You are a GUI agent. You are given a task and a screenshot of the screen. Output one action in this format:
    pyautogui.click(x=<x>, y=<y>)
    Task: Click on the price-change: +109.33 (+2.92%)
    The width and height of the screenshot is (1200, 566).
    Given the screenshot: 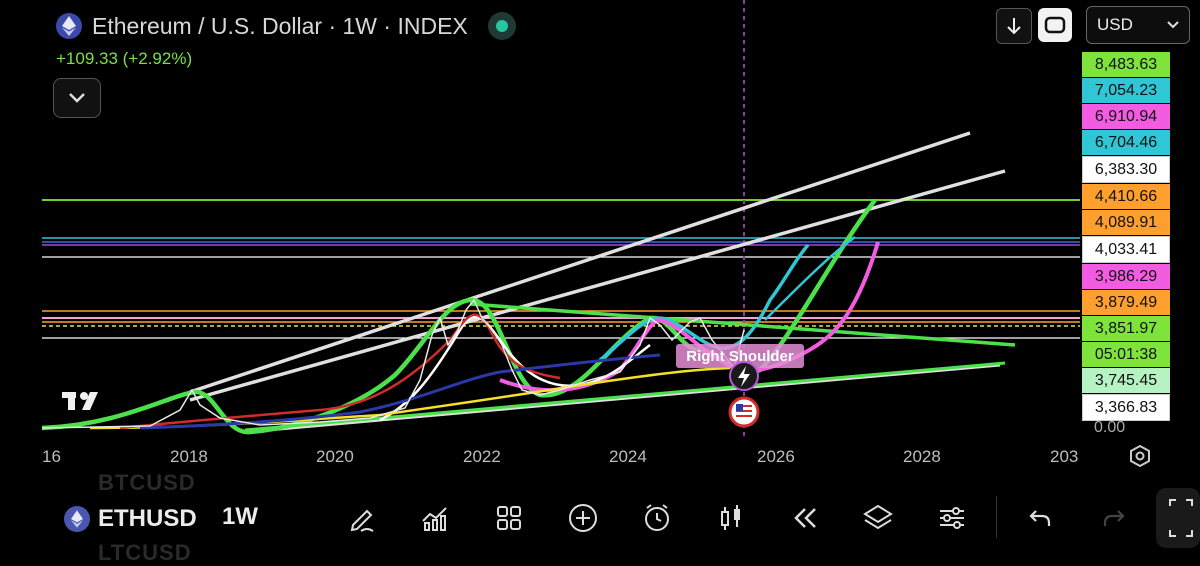 What is the action you would take?
    pyautogui.click(x=124, y=58)
    